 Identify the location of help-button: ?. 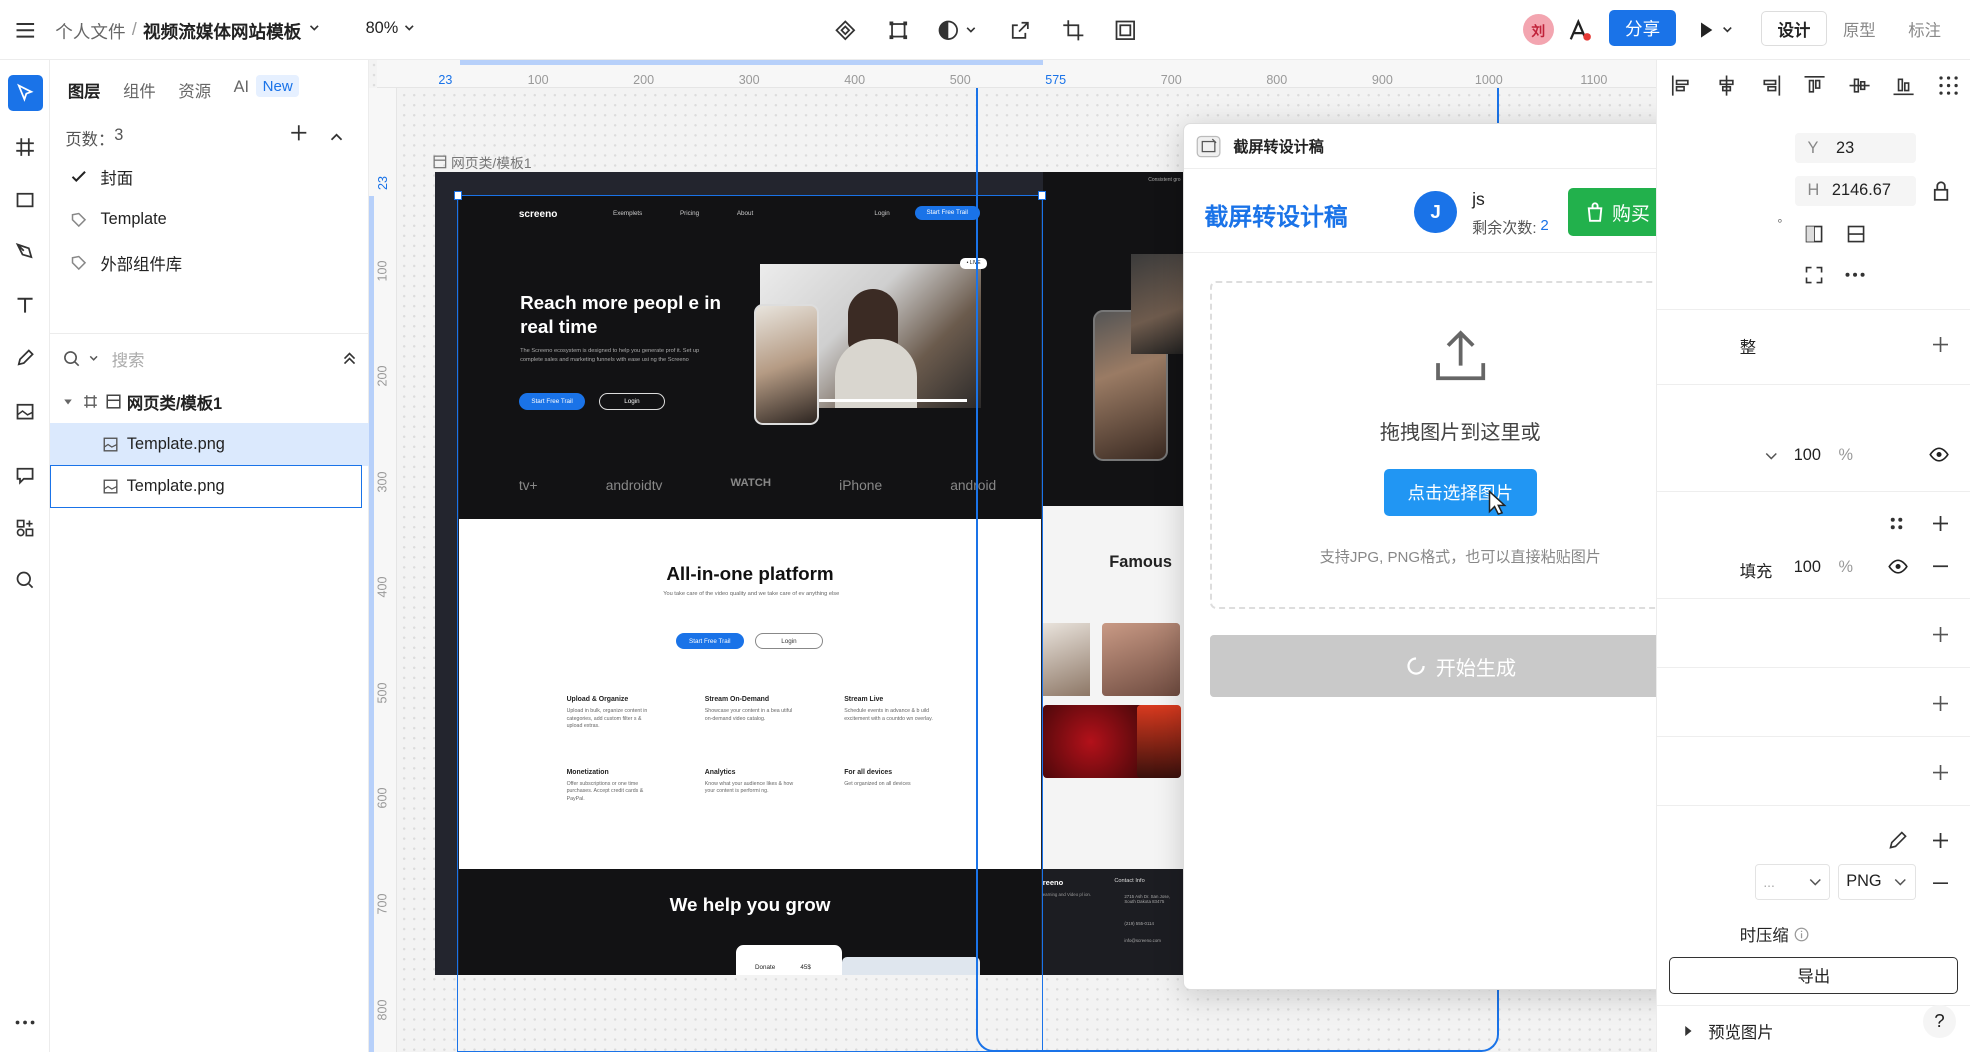
(1939, 1021).